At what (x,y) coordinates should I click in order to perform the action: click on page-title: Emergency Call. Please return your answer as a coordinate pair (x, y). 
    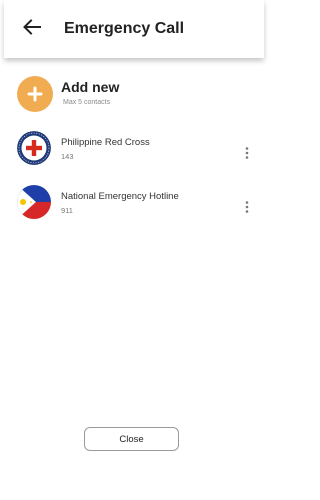
    Looking at the image, I should click on (124, 28).